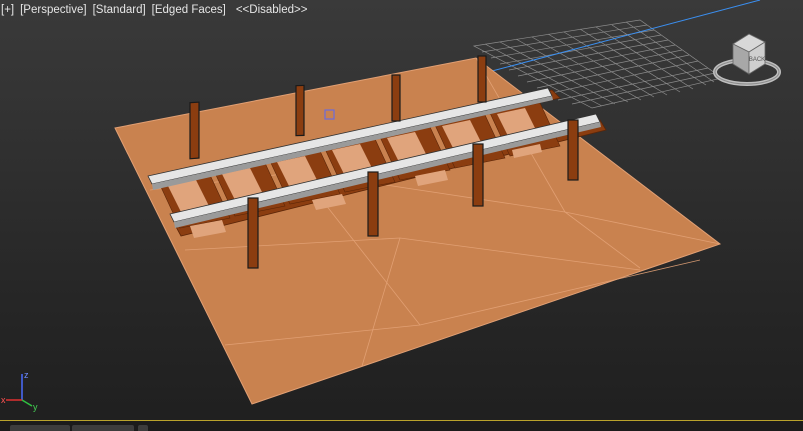 The height and width of the screenshot is (431, 803). Describe the element at coordinates (19, 391) in the screenshot. I see `axis-tripod-icon: z x y` at that location.